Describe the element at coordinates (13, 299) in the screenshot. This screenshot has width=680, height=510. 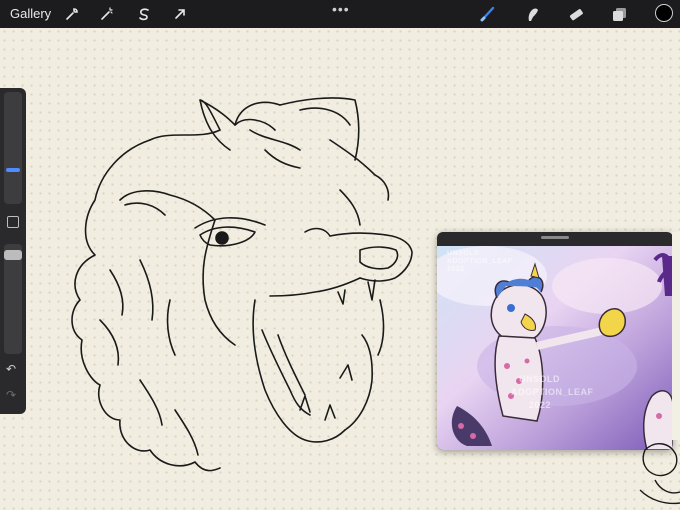
I see `opacity-slider` at that location.